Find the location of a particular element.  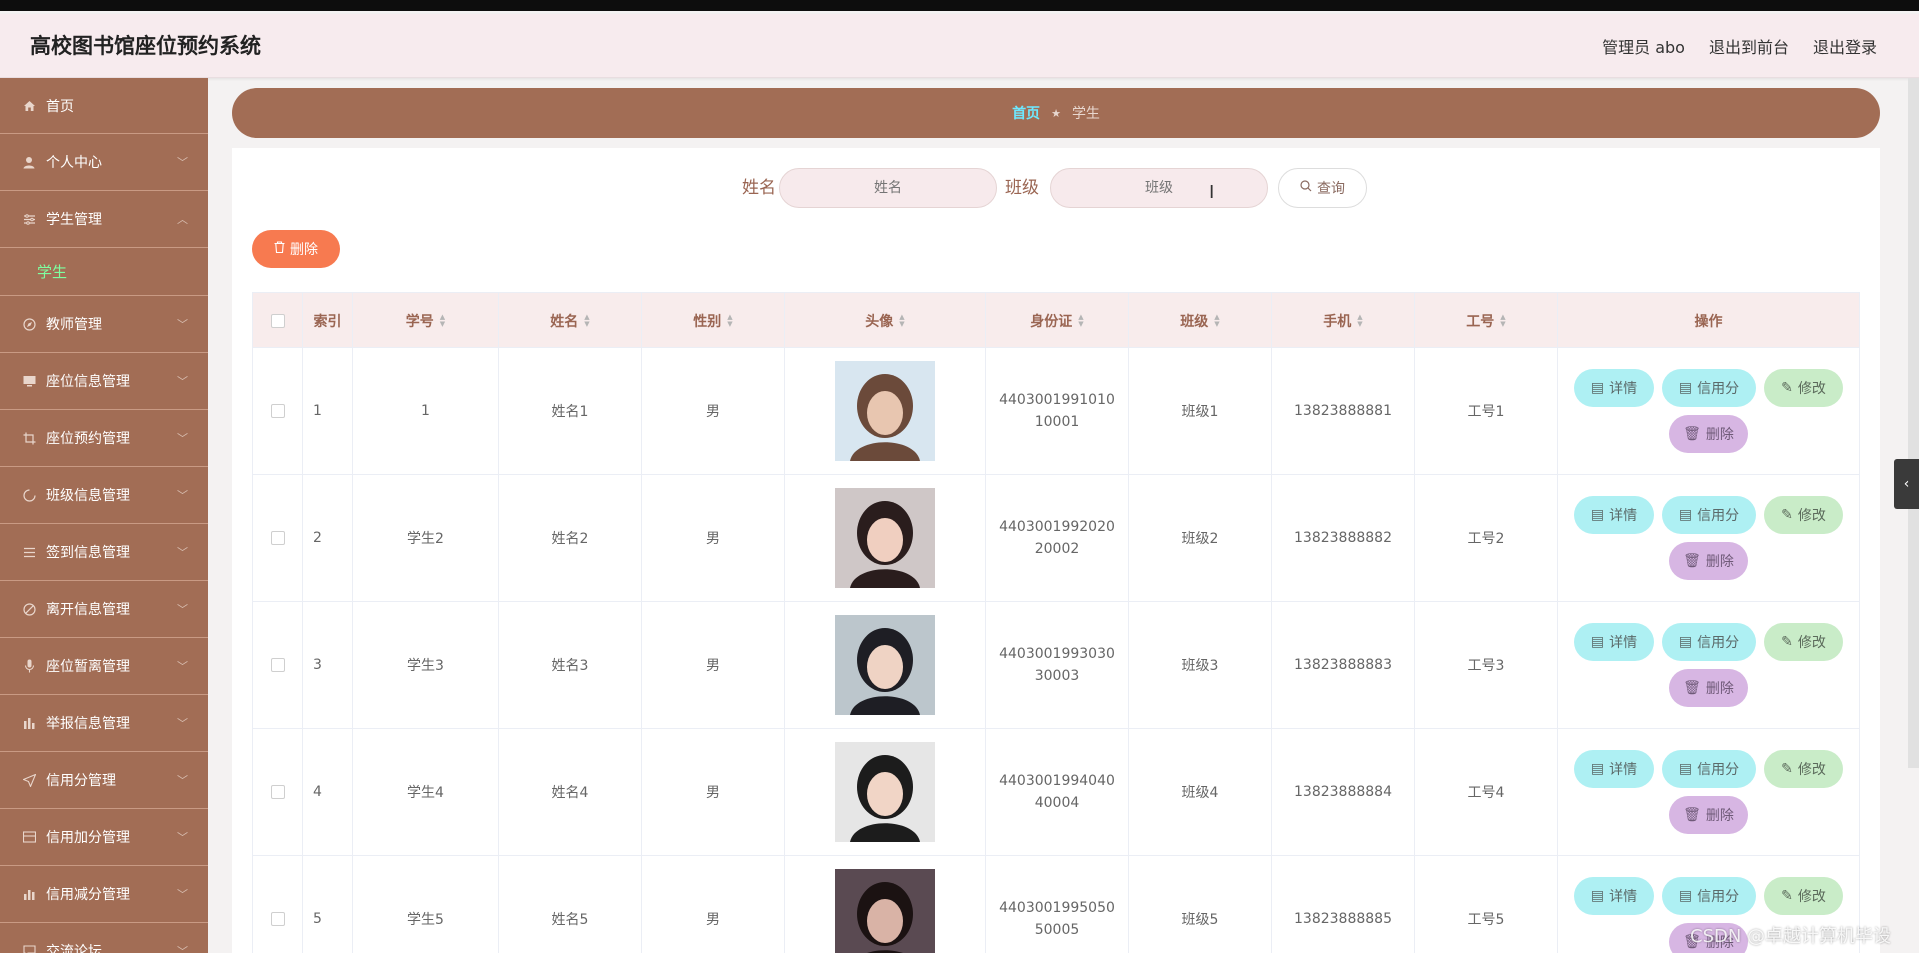

cell-id-card: 440300199101010001 is located at coordinates (1057, 411).